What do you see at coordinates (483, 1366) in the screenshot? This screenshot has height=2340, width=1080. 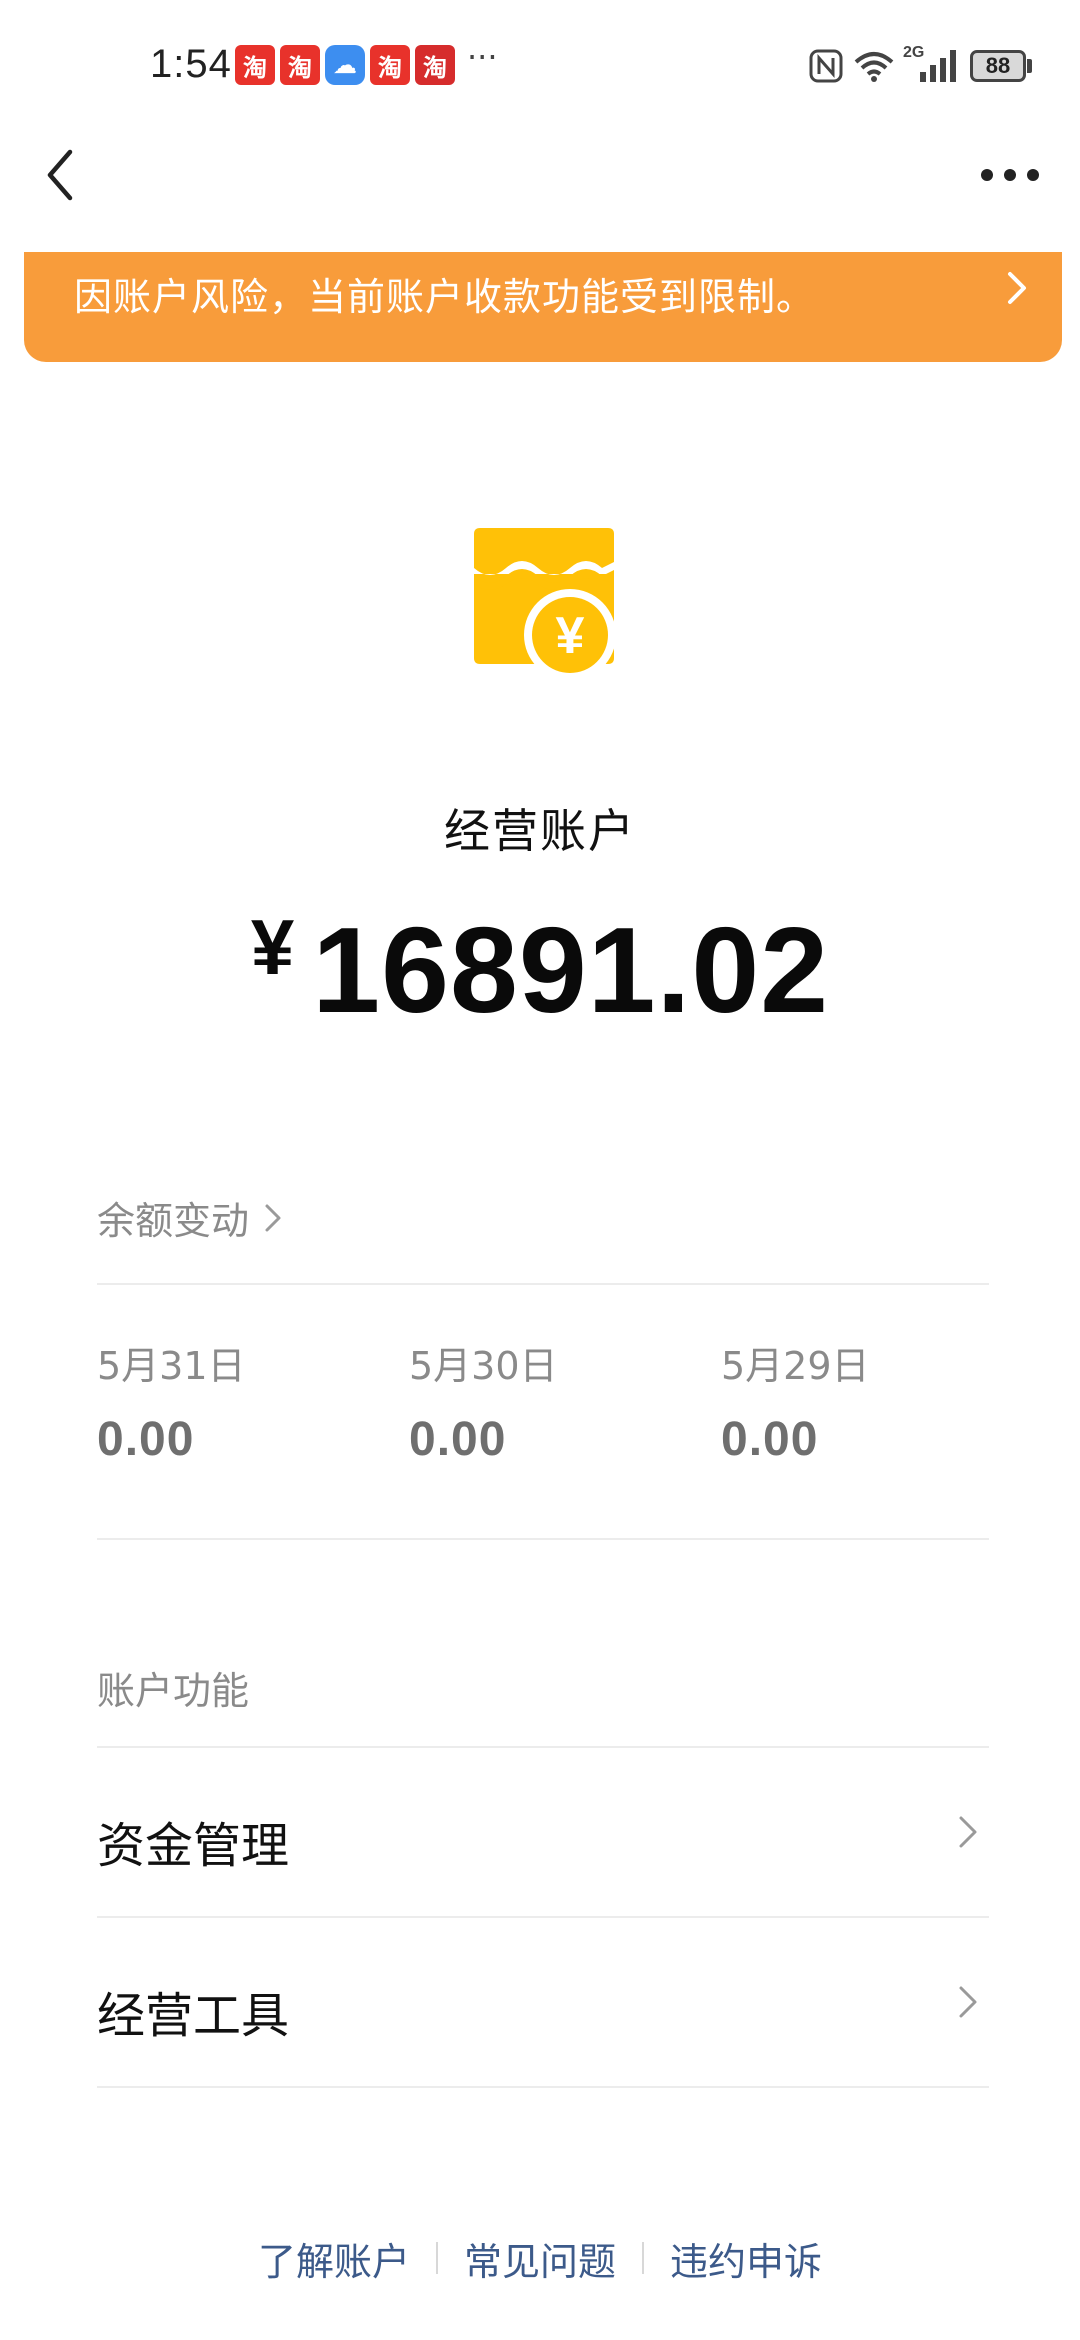 I see `day-date: 5月30日` at bounding box center [483, 1366].